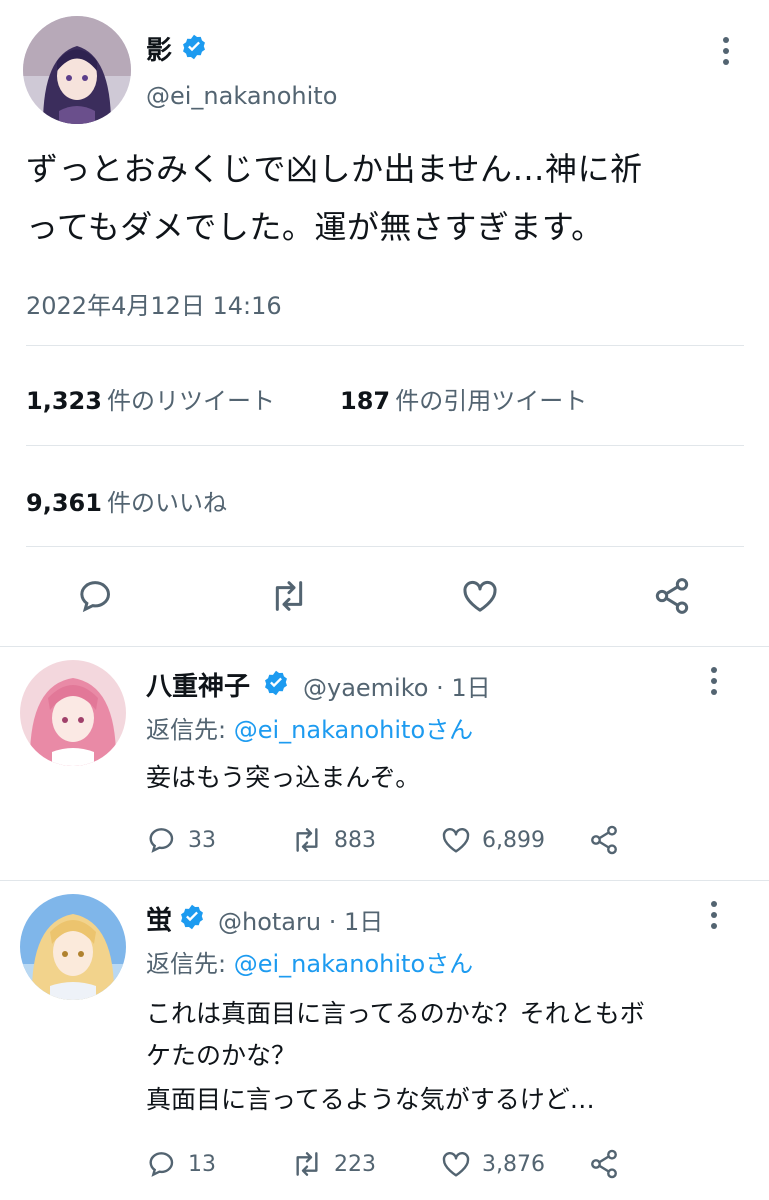  I want to click on reply-button, so click(96, 596).